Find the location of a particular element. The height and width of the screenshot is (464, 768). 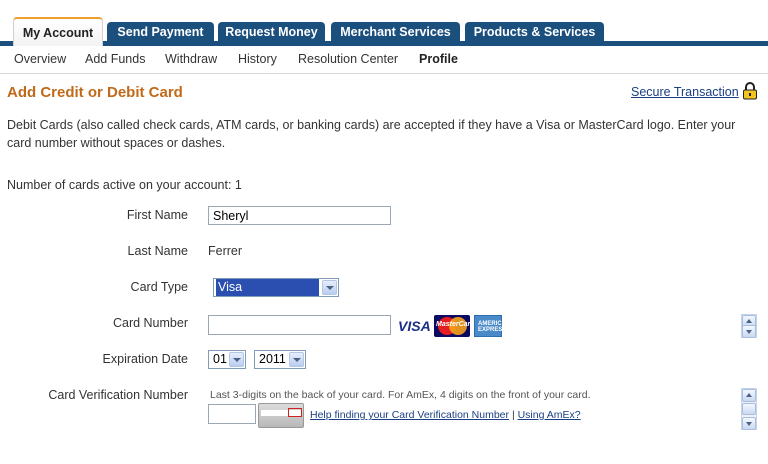

expiration-date-label: Expiration Date is located at coordinates (145, 359).